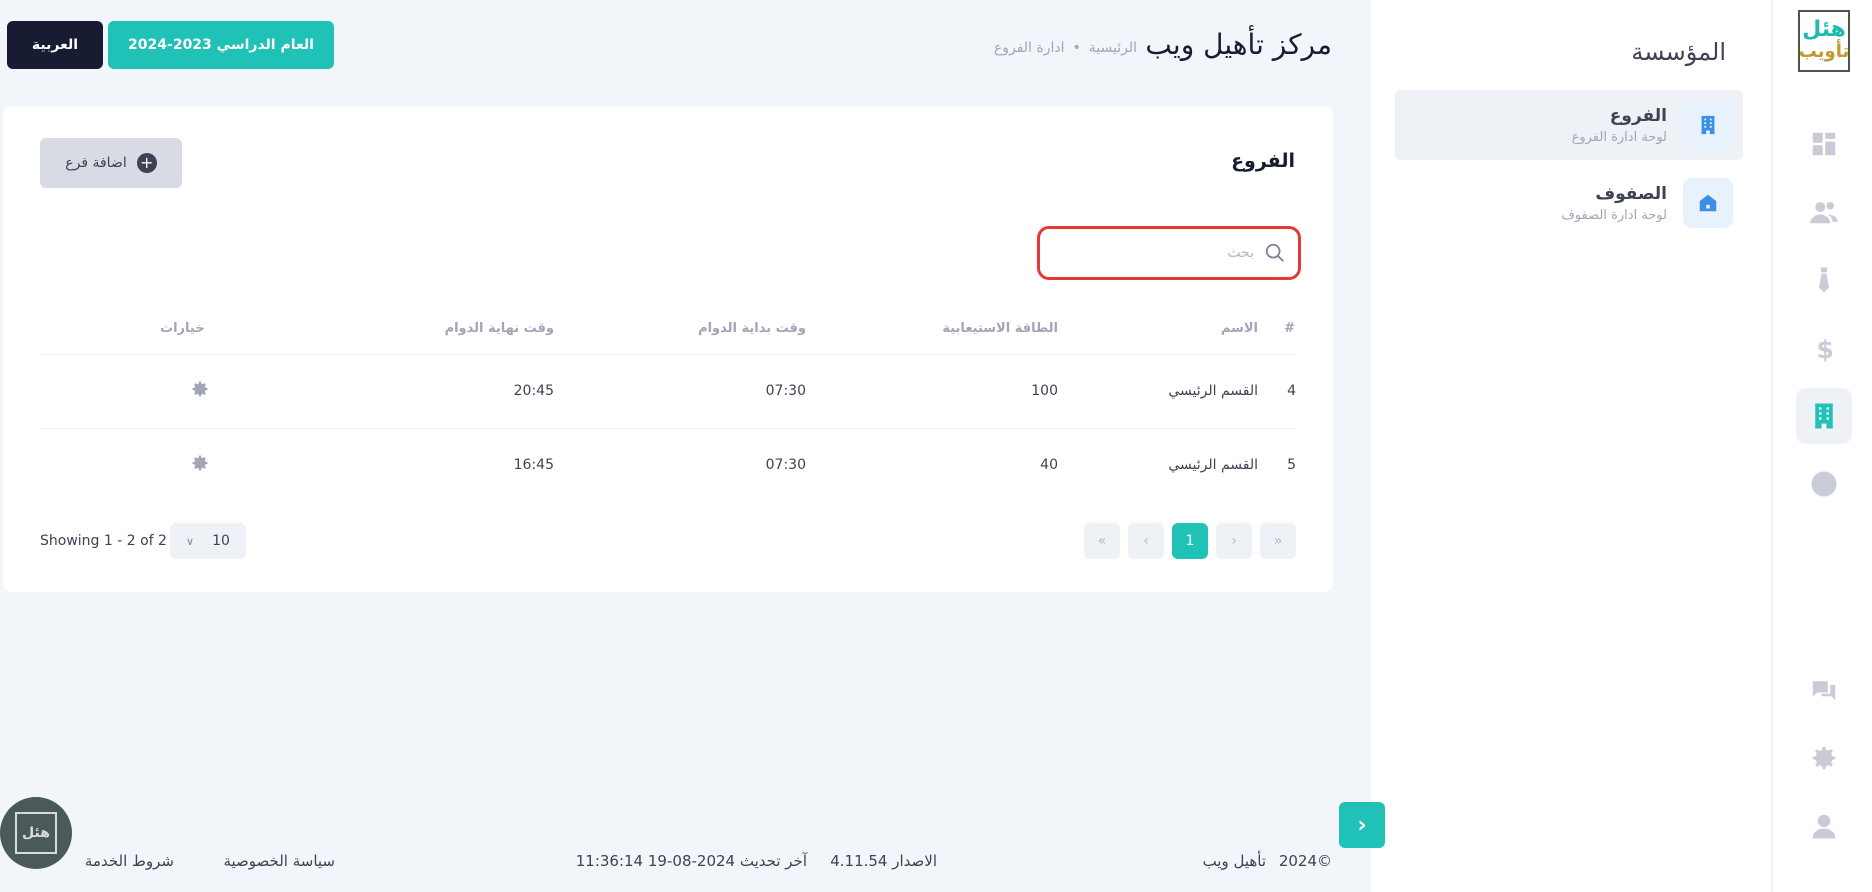 Image resolution: width=1872 pixels, height=892 pixels. What do you see at coordinates (883, 861) in the screenshot?
I see `footer-version: الاصدار 4.11.54` at bounding box center [883, 861].